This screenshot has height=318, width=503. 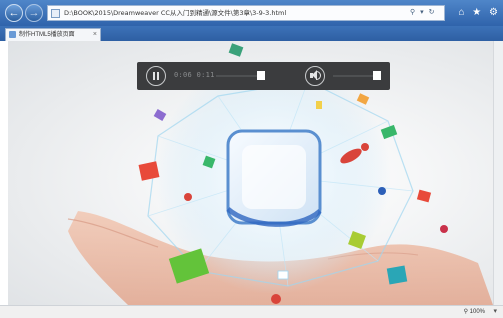 I want to click on volume-thumb, so click(x=377, y=75).